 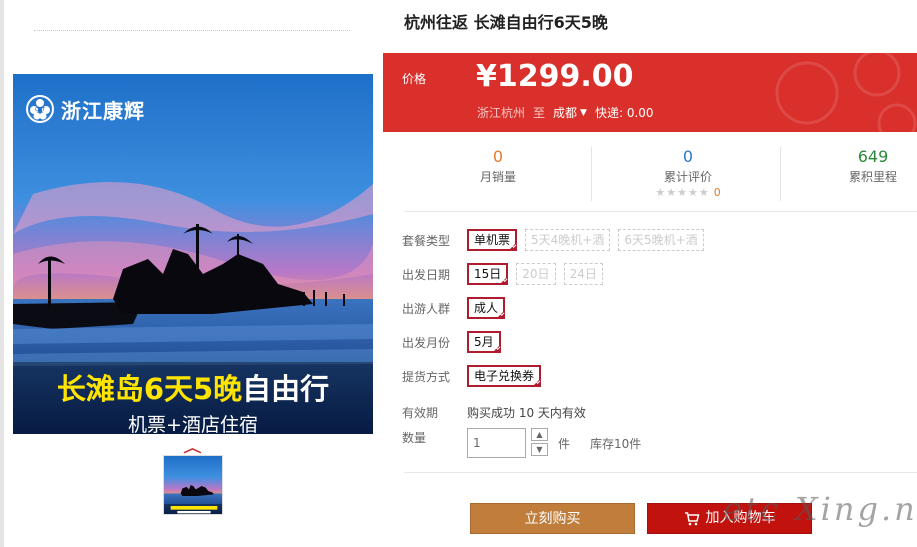 I want to click on date-option: 15日, so click(x=488, y=274).